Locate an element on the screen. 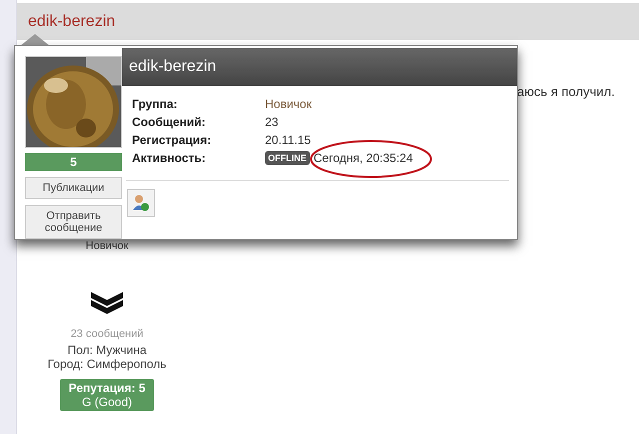 The height and width of the screenshot is (434, 639). reputation-bar: 5 is located at coordinates (73, 162).